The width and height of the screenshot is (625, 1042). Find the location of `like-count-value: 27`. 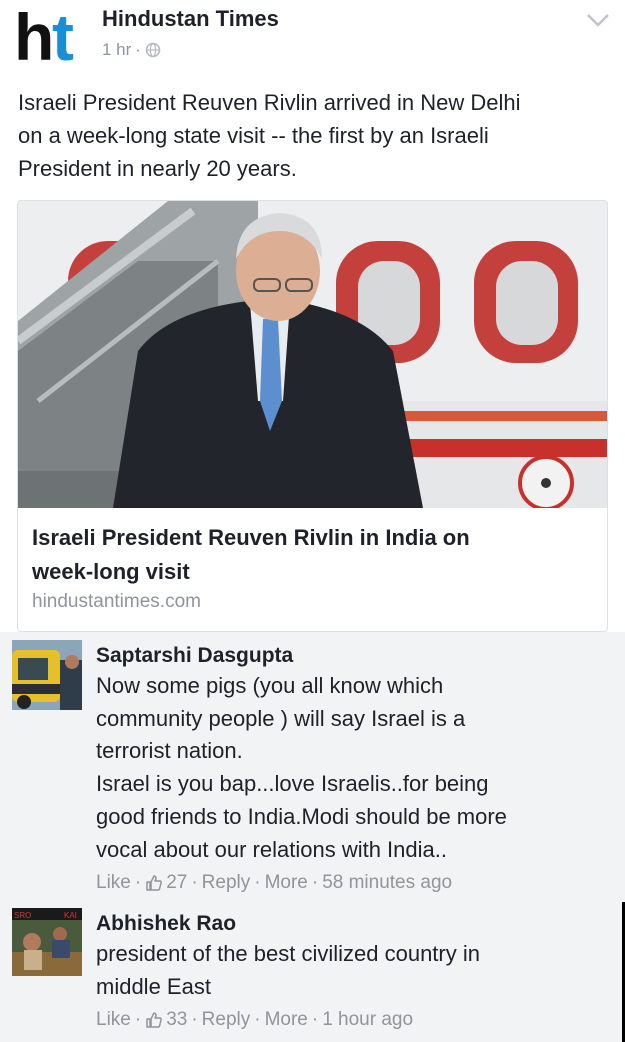

like-count-value: 27 is located at coordinates (177, 883).